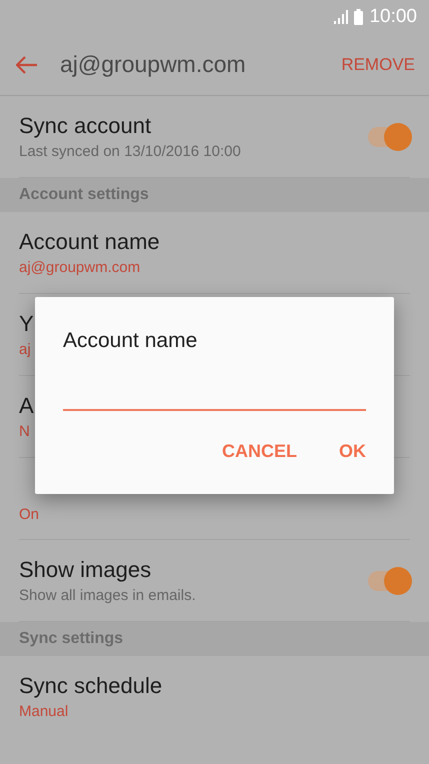 The width and height of the screenshot is (429, 764). I want to click on back-arrow-icon, so click(27, 65).